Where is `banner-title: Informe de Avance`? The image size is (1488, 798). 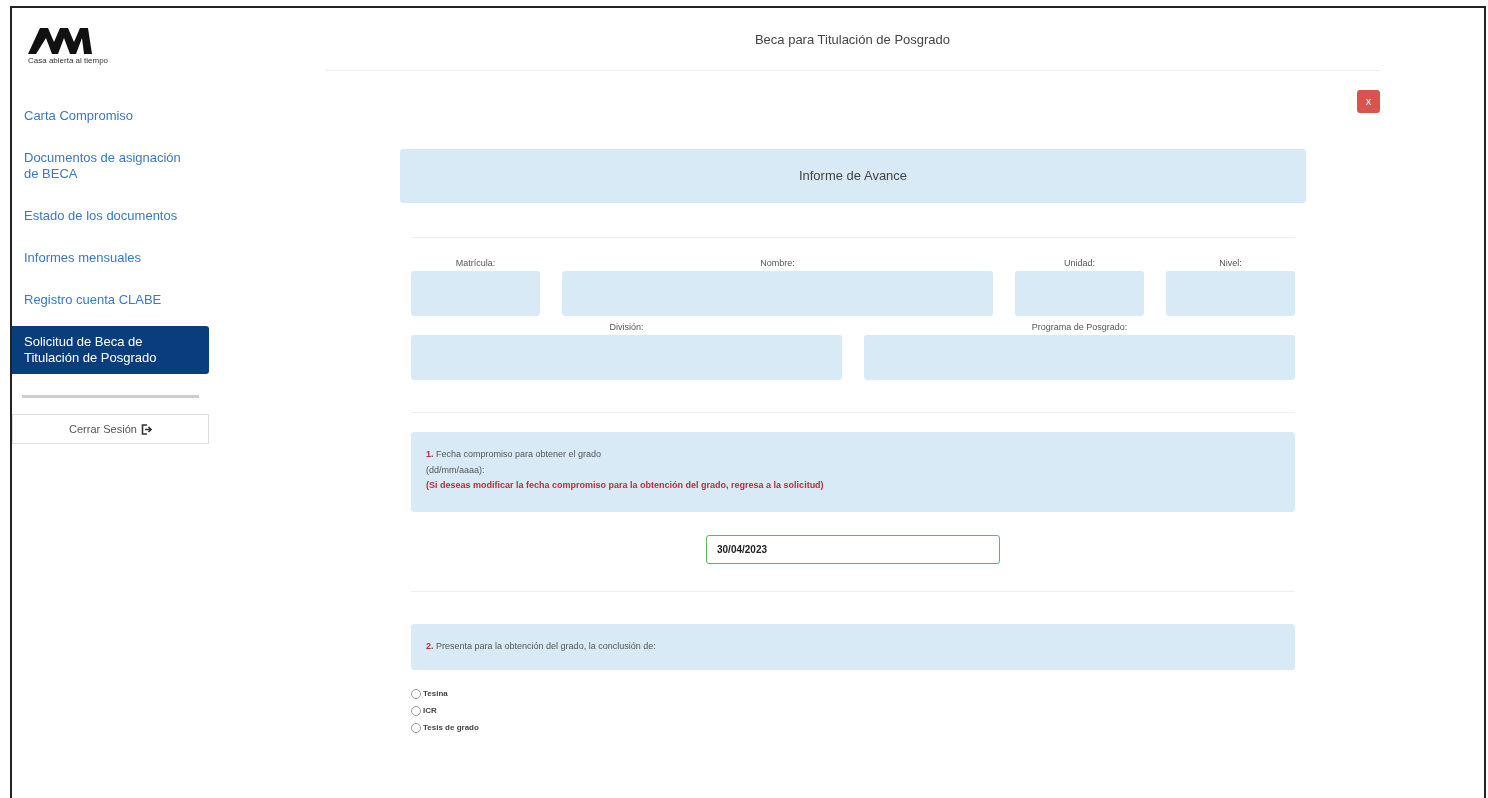 banner-title: Informe de Avance is located at coordinates (853, 176).